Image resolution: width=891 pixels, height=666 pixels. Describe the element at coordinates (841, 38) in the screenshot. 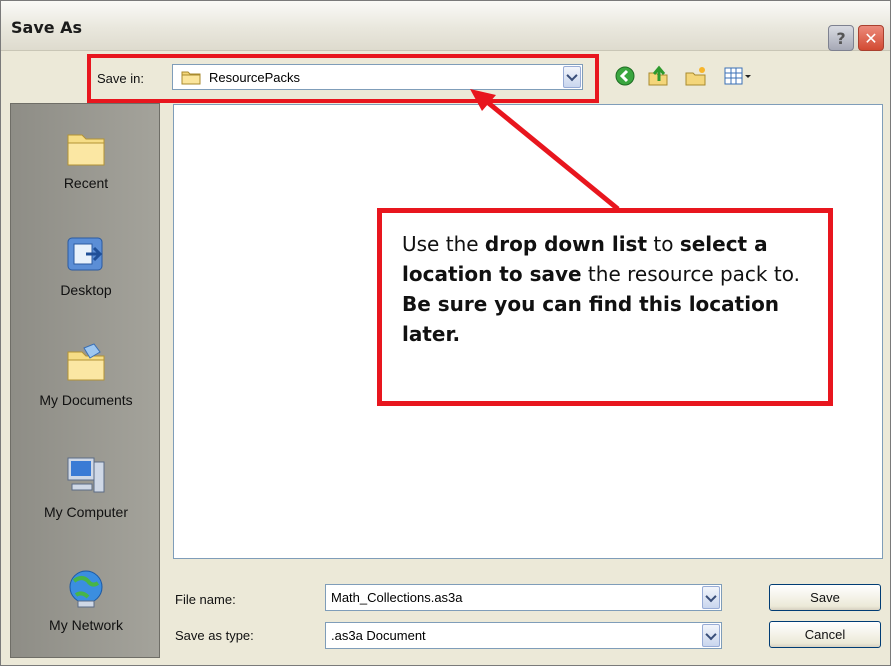

I see `help-button: ?` at that location.